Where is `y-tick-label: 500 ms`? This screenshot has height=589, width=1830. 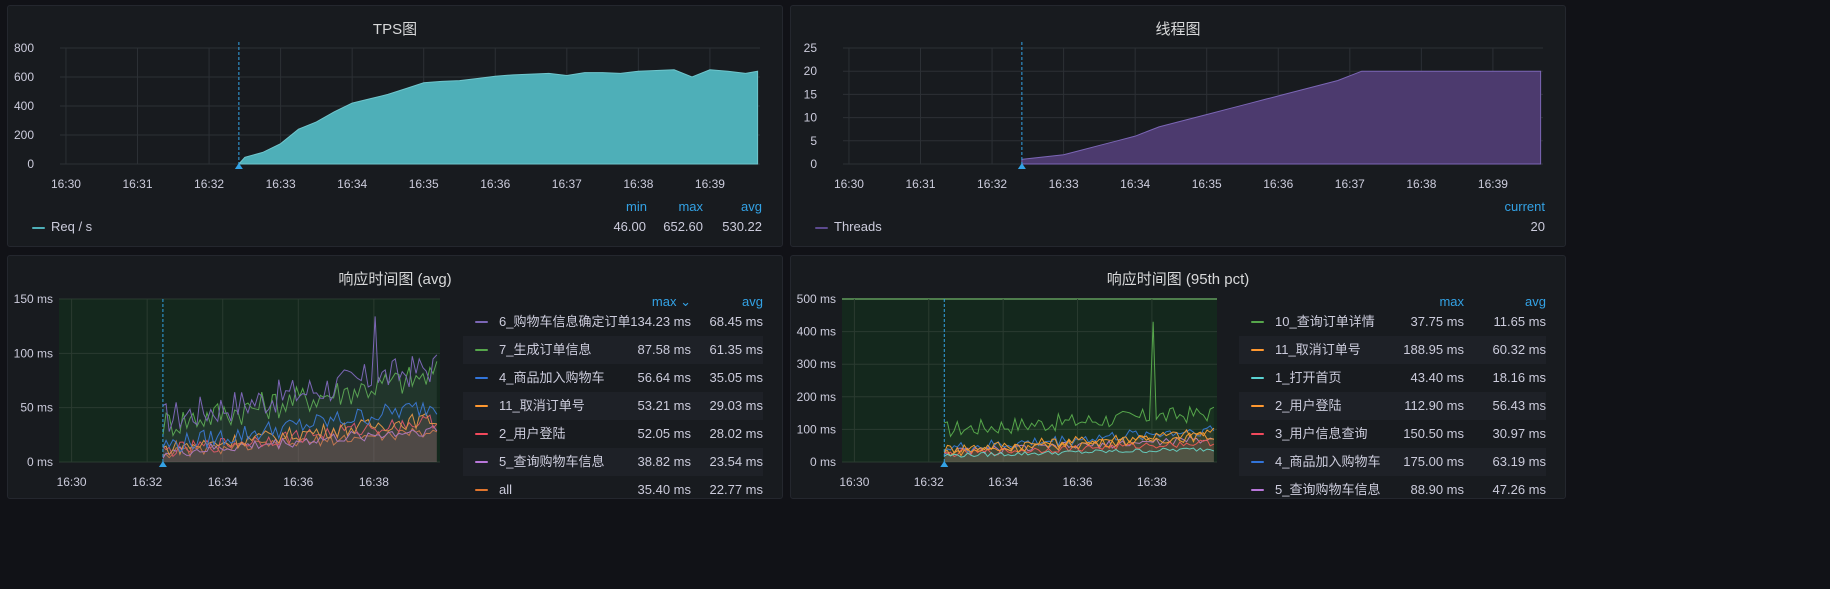 y-tick-label: 500 ms is located at coordinates (816, 299).